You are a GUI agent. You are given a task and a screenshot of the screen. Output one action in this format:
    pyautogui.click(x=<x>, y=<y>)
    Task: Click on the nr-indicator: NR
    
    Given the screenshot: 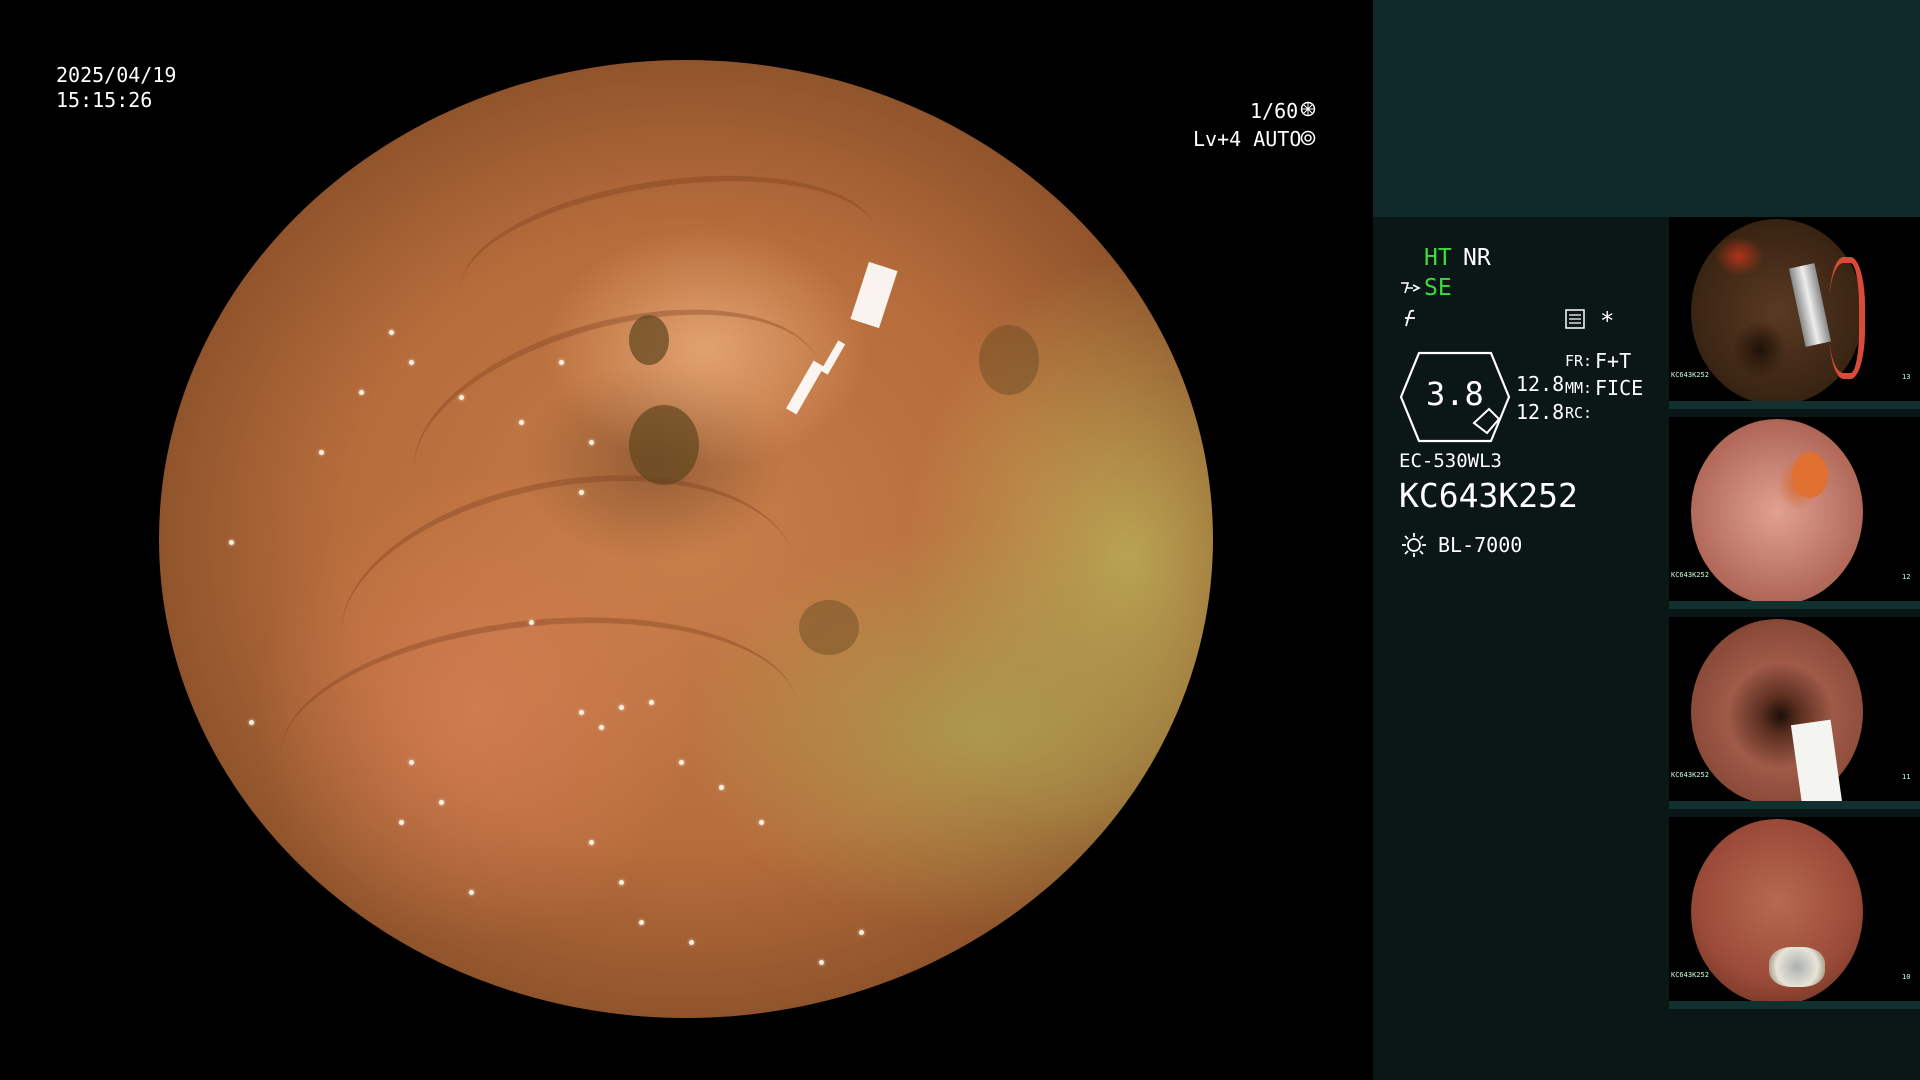 What is the action you would take?
    pyautogui.click(x=1477, y=258)
    